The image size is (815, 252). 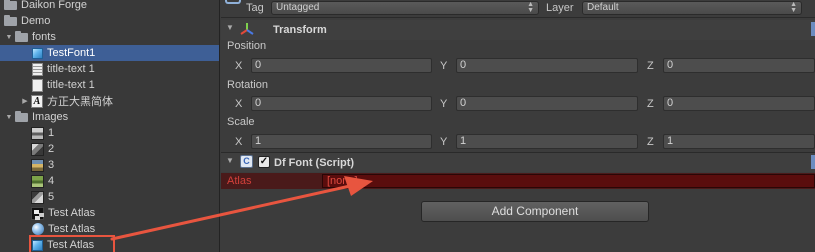 I want to click on scale-z-field: 1, so click(x=739, y=141).